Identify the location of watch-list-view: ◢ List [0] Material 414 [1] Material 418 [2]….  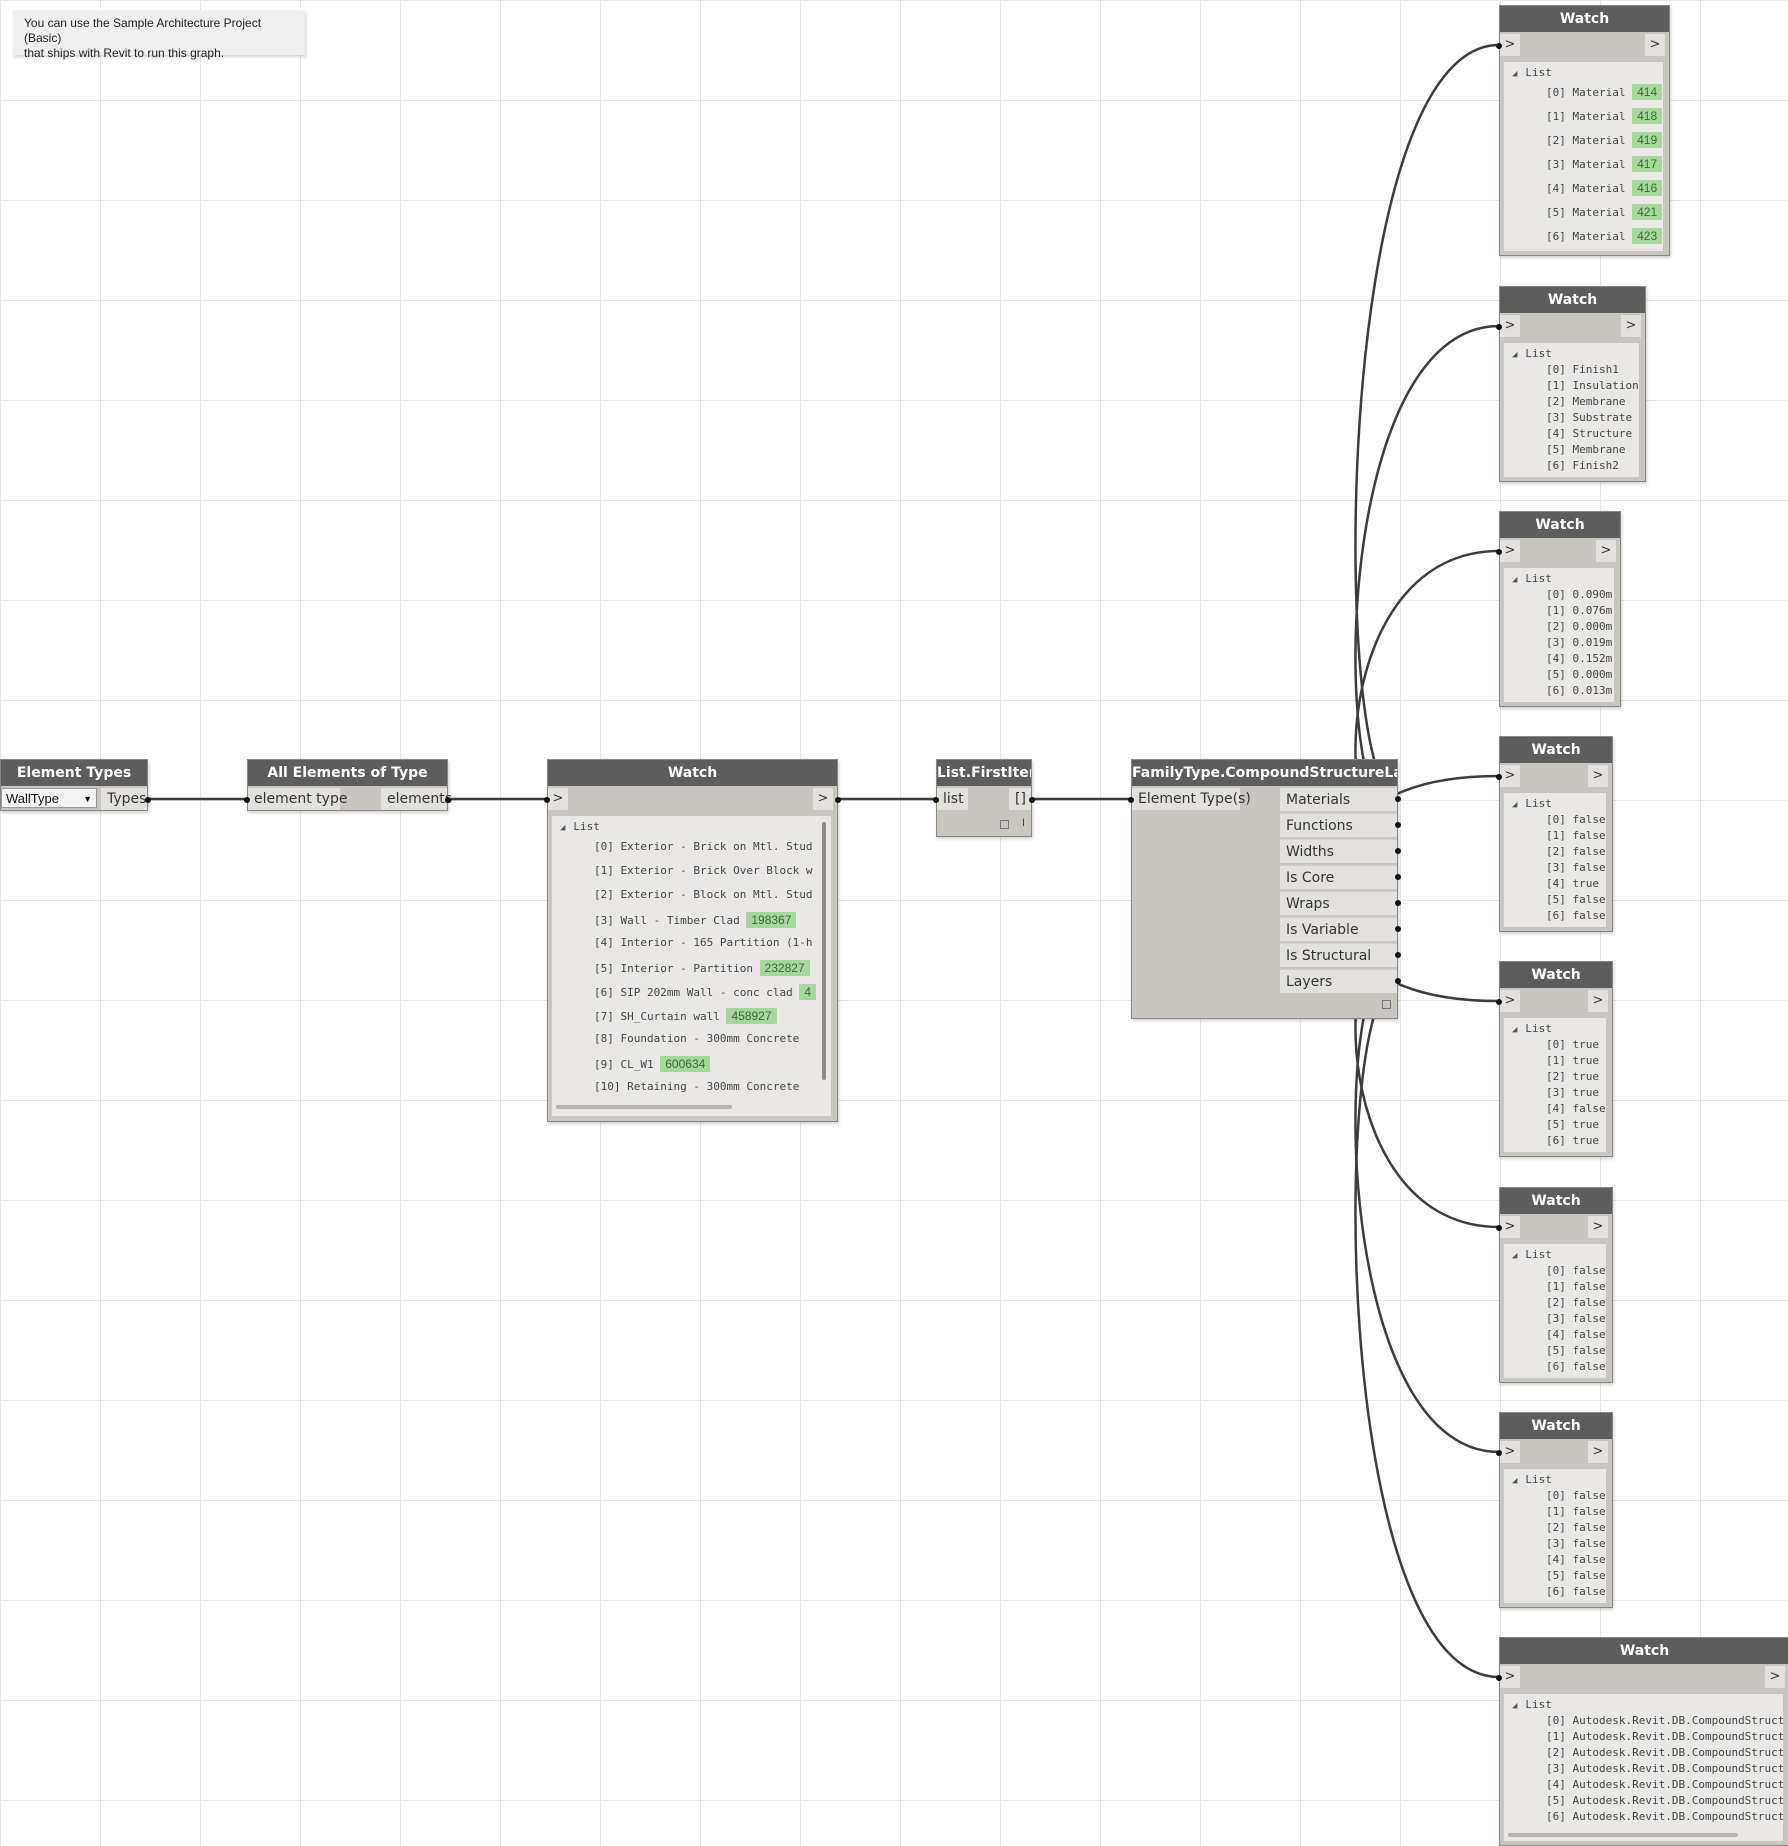
(1583, 156).